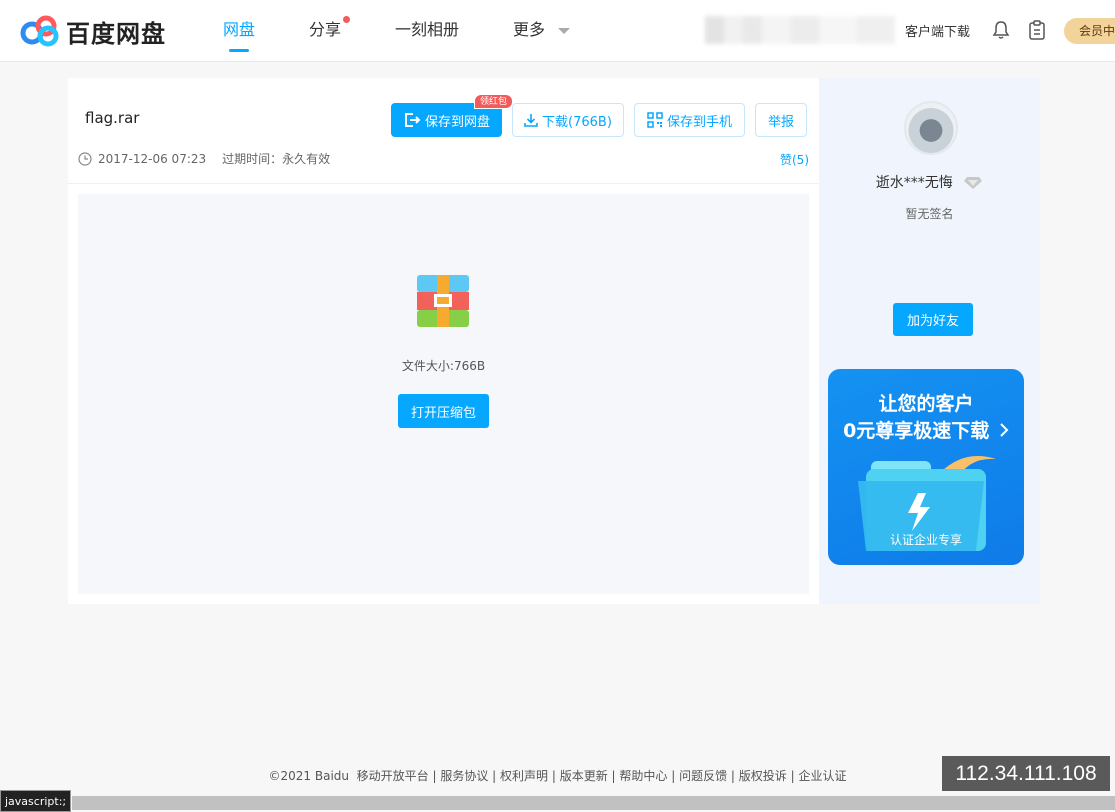 The image size is (1115, 812). Describe the element at coordinates (325, 29) in the screenshot. I see `nav-item-label: 分享` at that location.